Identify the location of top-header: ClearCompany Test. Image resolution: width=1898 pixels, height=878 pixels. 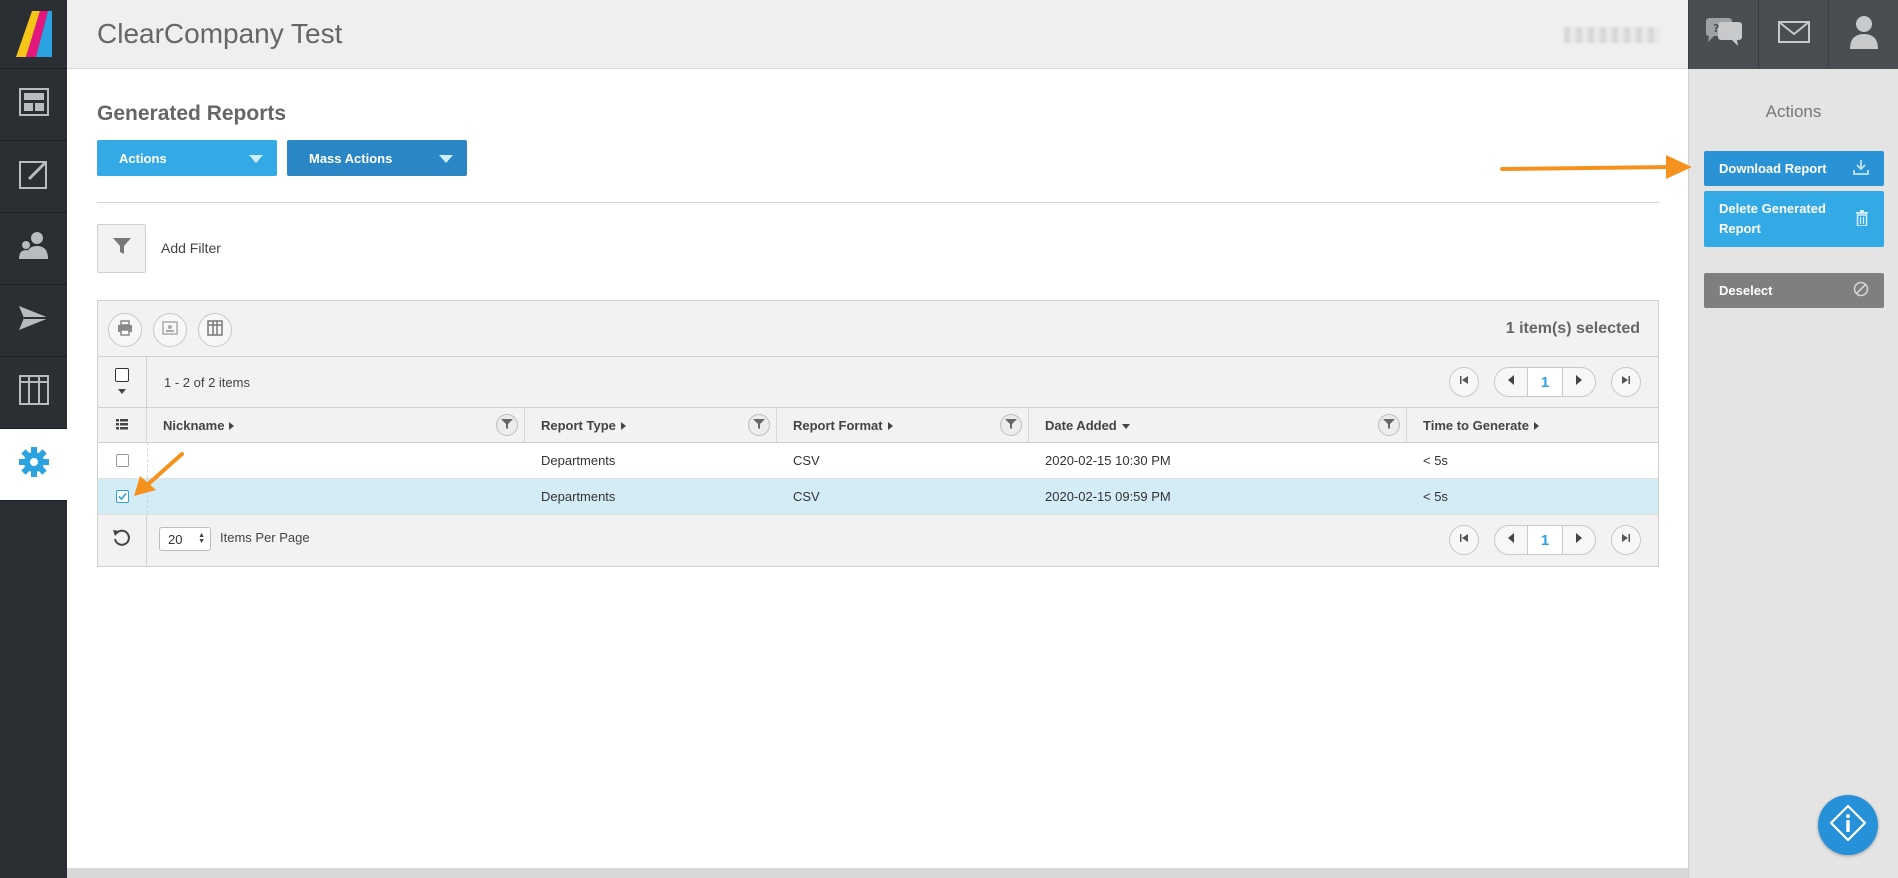
(877, 34).